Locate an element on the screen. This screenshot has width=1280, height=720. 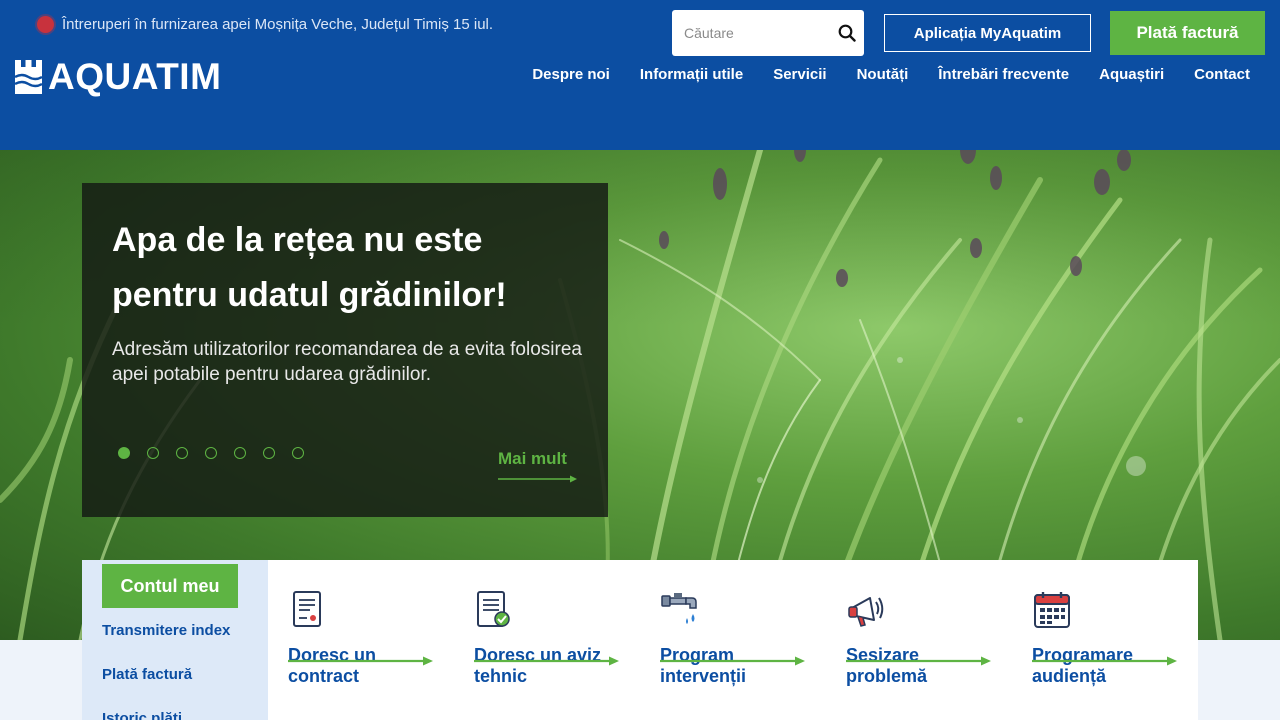
water-tap-icon is located at coordinates (679, 608).